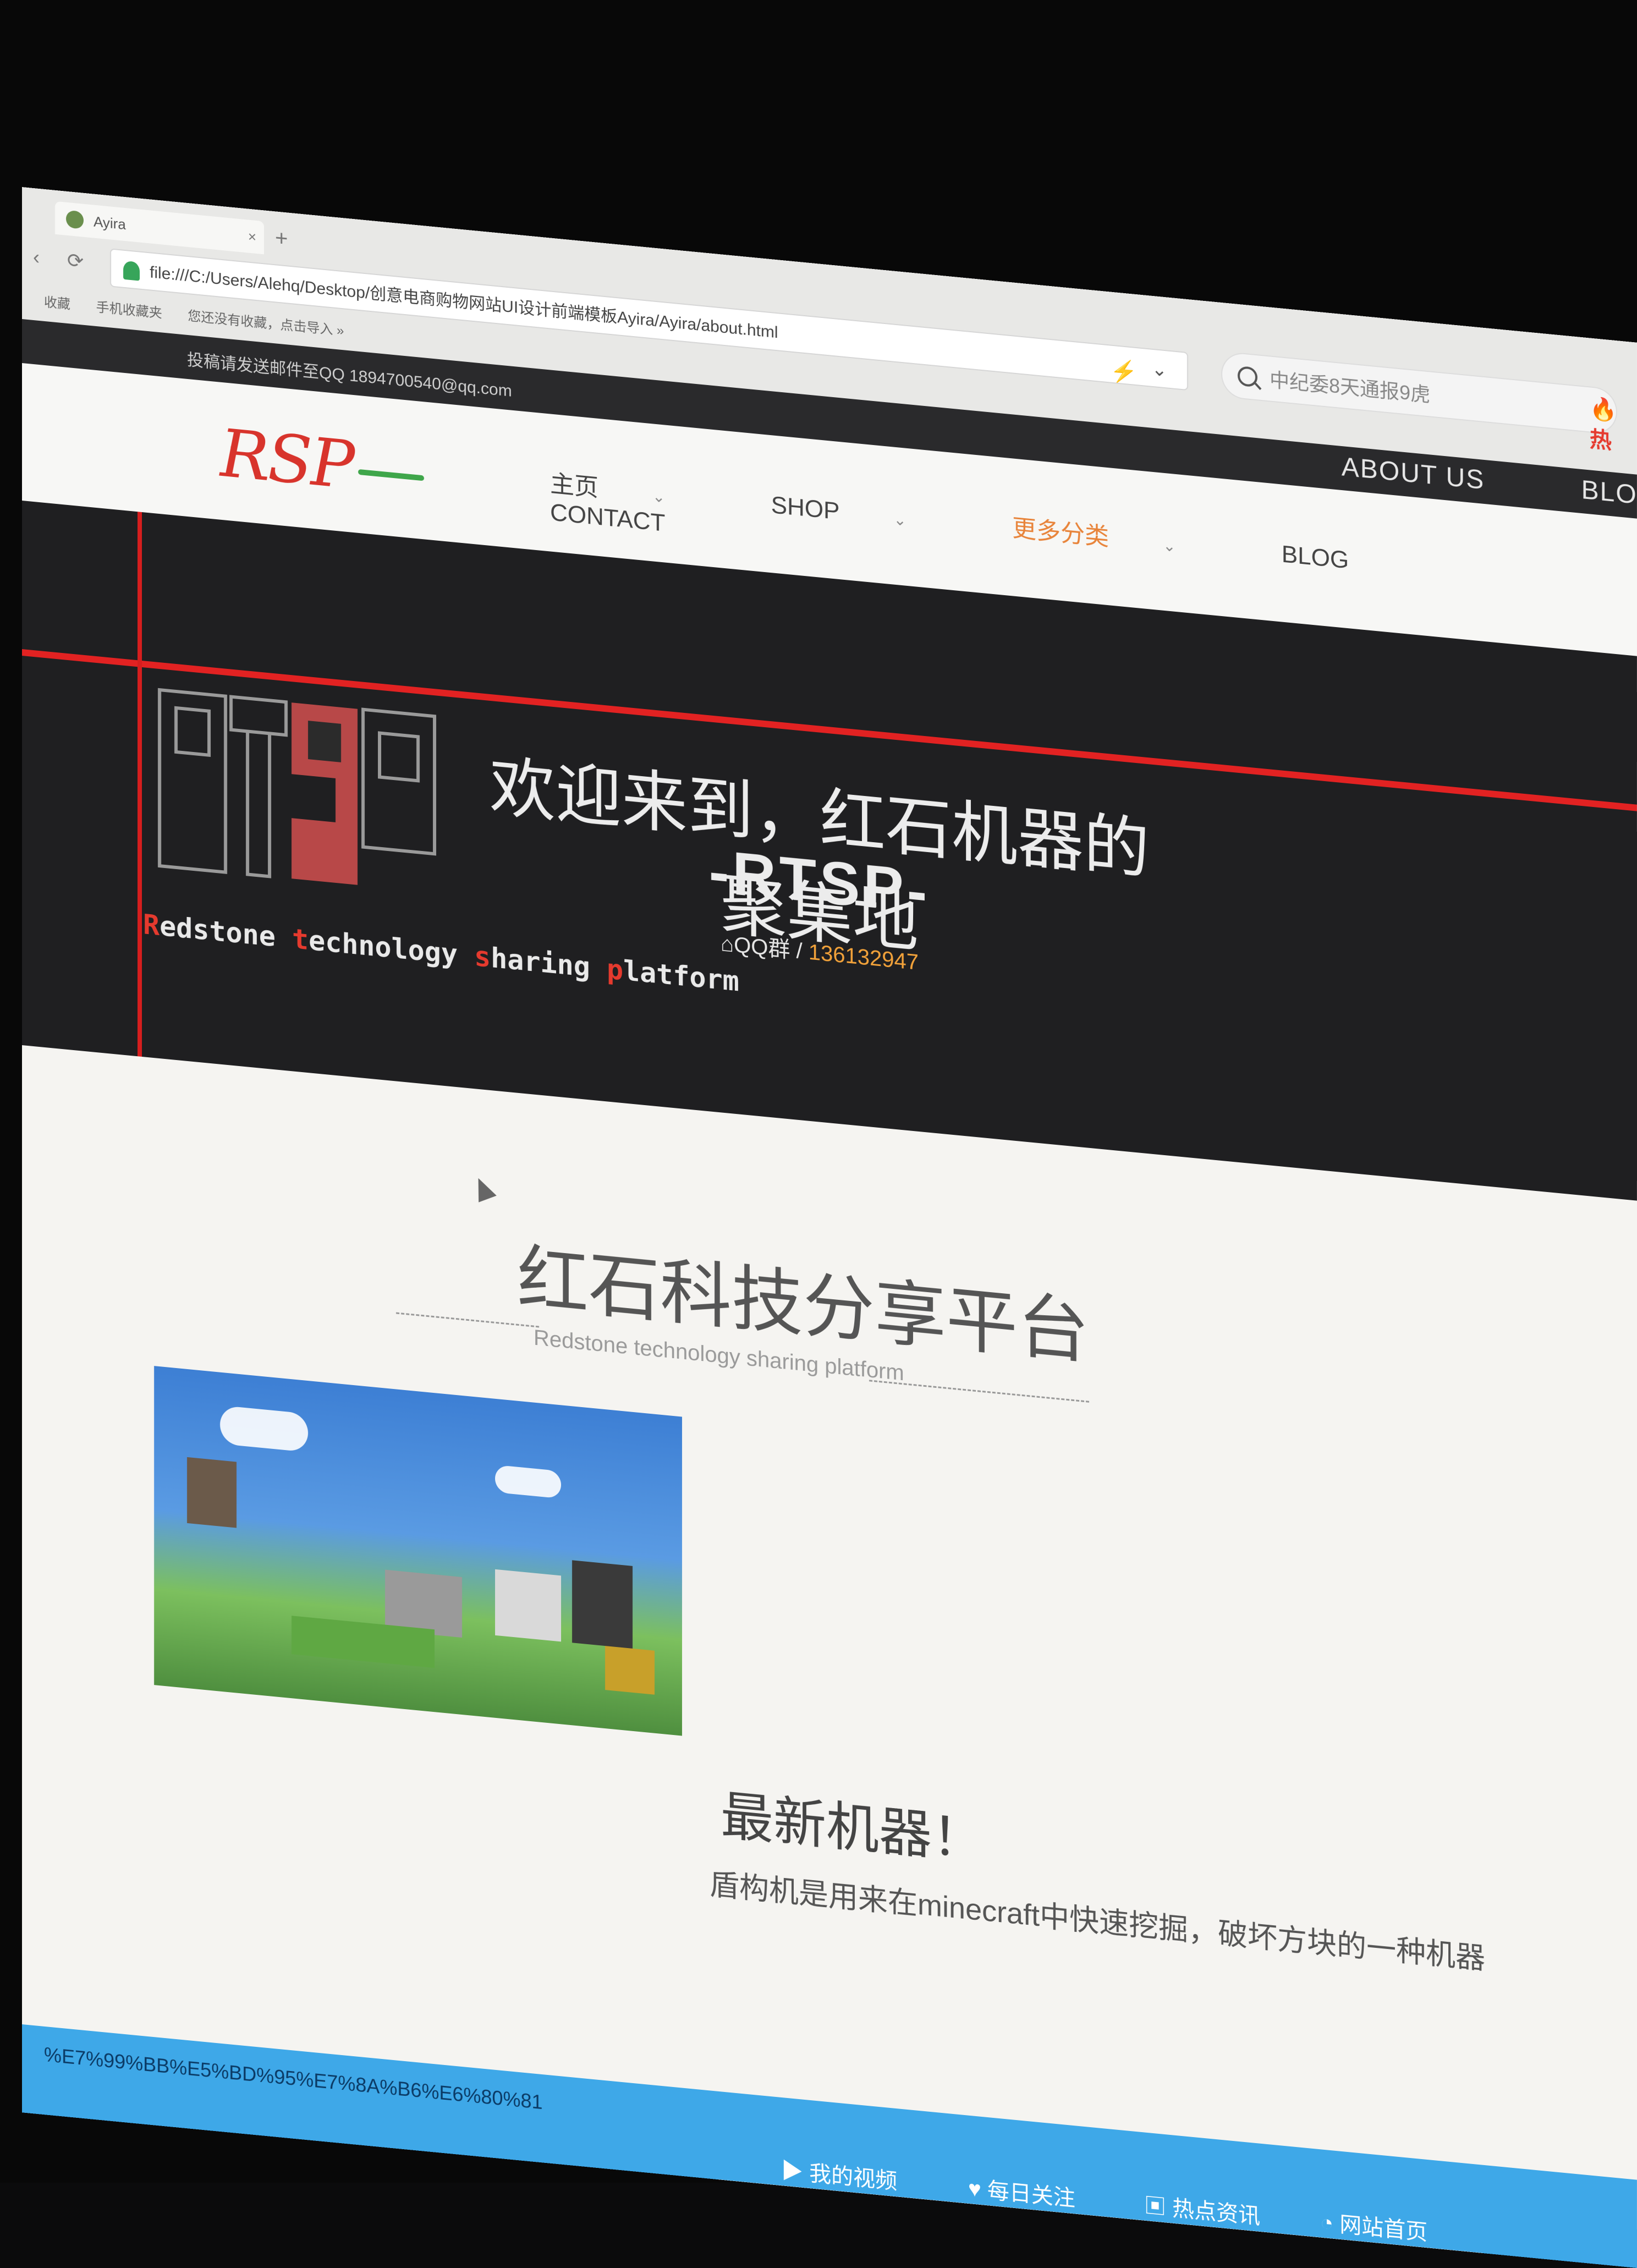  I want to click on tab-close-icon: ×, so click(252, 237).